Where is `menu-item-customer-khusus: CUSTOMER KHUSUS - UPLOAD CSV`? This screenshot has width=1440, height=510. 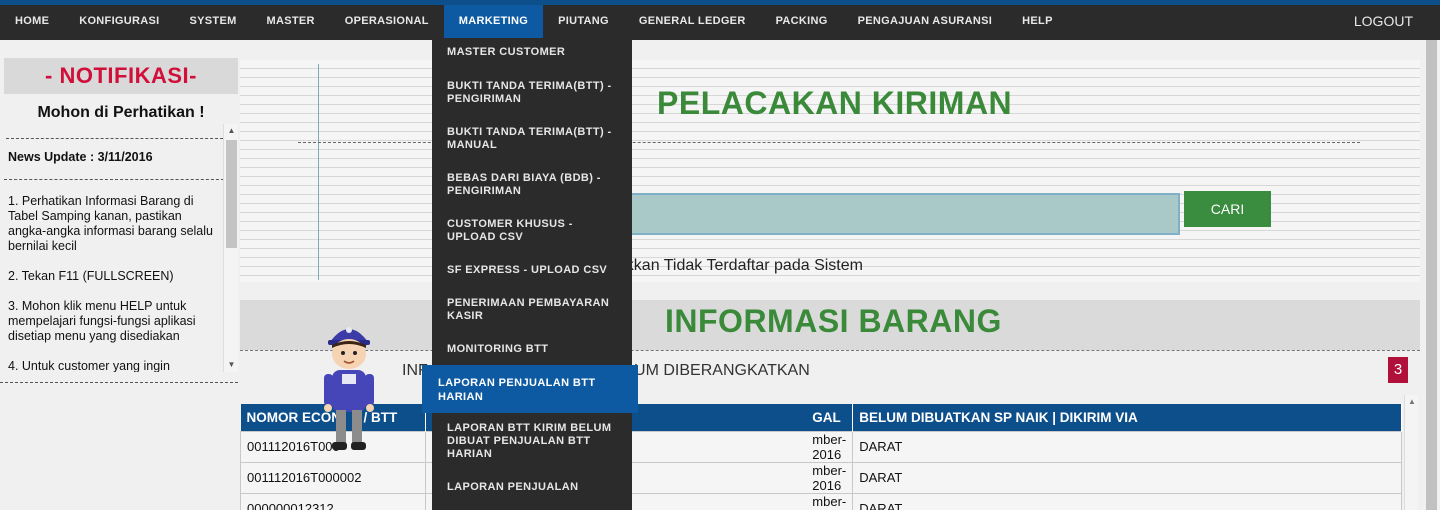 menu-item-customer-khusus: CUSTOMER KHUSUS - UPLOAD CSV is located at coordinates (532, 231).